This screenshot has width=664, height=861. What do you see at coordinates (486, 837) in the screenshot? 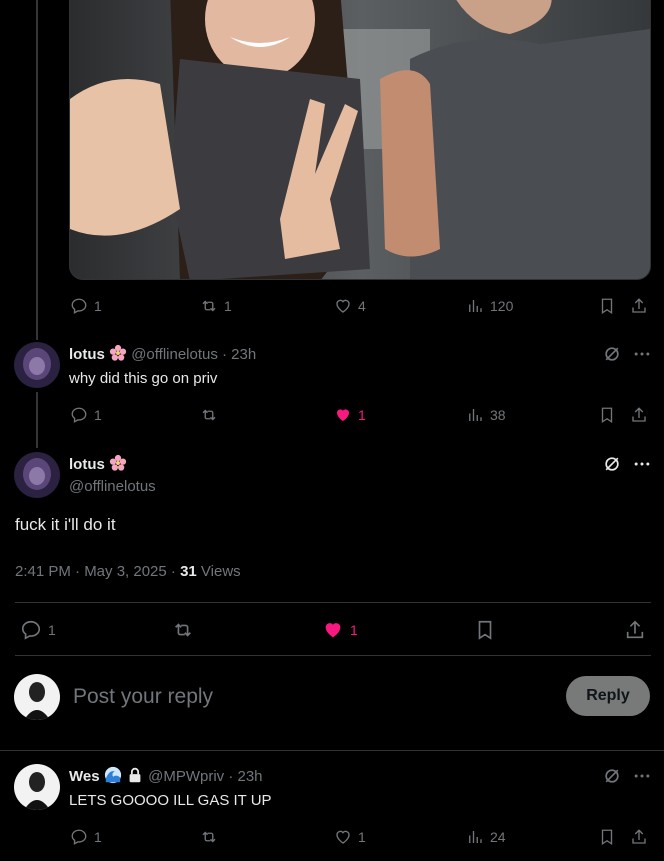
I see `views-action: 24` at bounding box center [486, 837].